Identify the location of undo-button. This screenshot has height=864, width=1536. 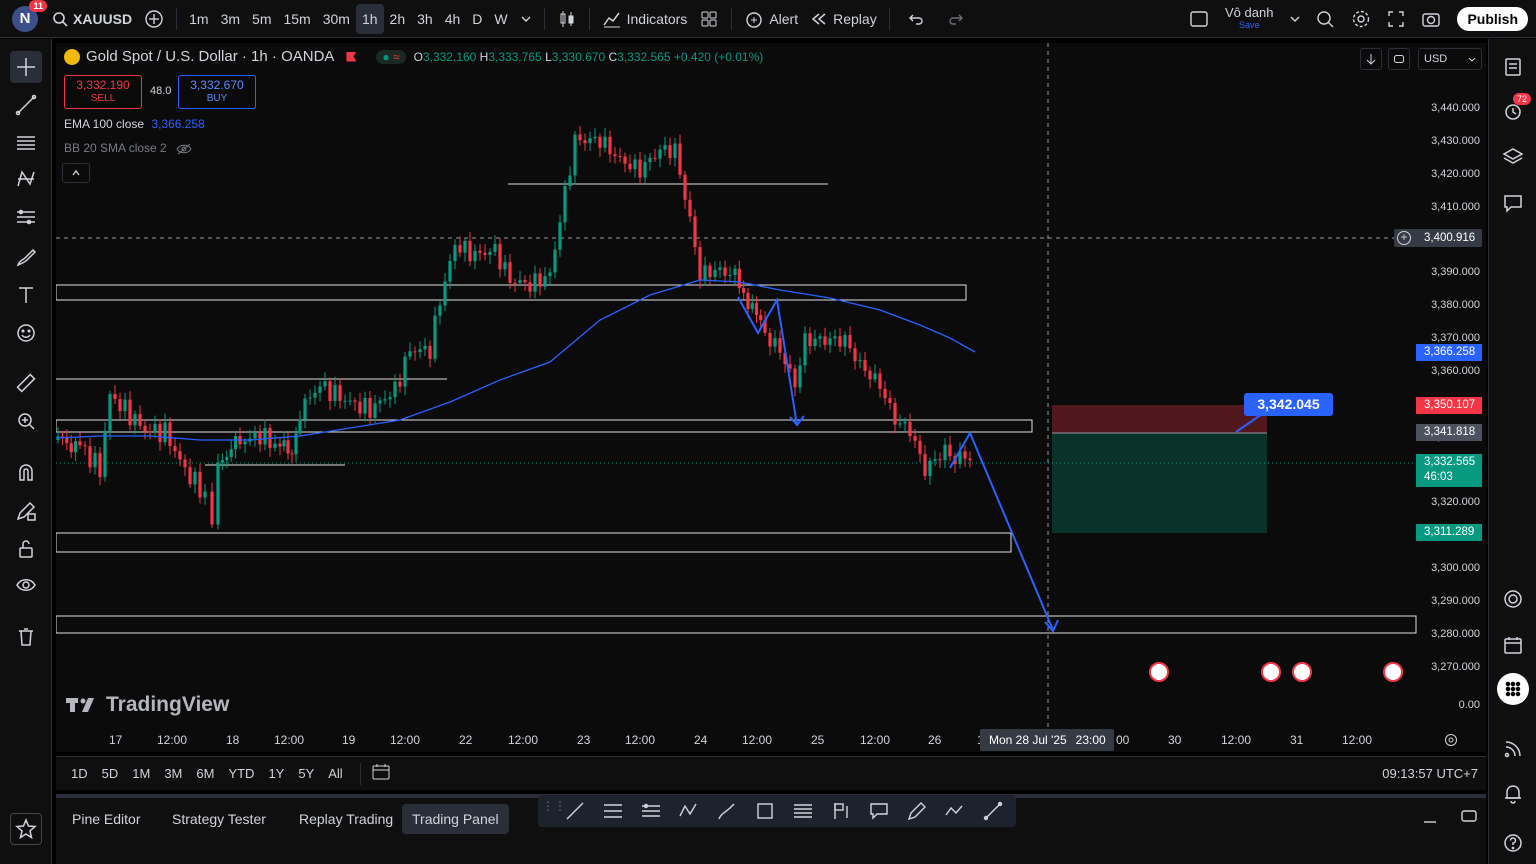
(916, 19).